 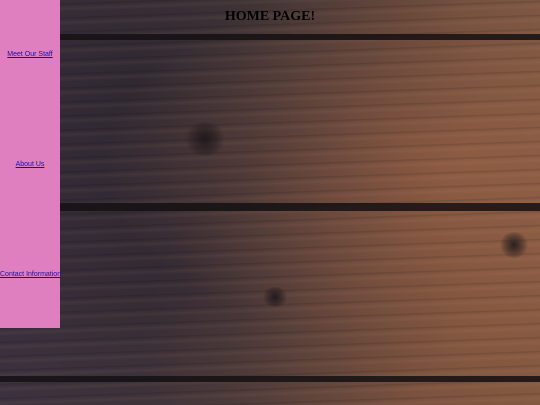 I want to click on nav-link-meet-our-staff: Meet Our Staff, so click(x=30, y=54).